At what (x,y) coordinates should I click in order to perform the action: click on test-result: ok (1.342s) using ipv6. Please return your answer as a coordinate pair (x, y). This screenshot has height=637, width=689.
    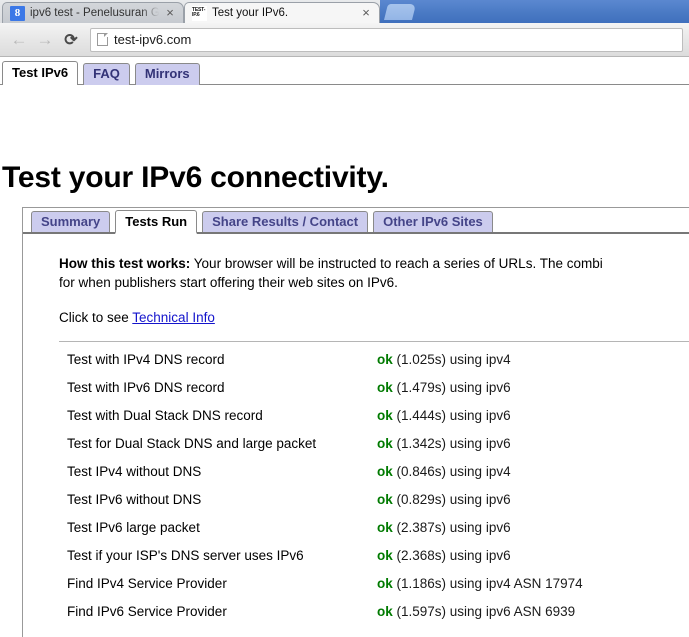
    Looking at the image, I should click on (444, 443).